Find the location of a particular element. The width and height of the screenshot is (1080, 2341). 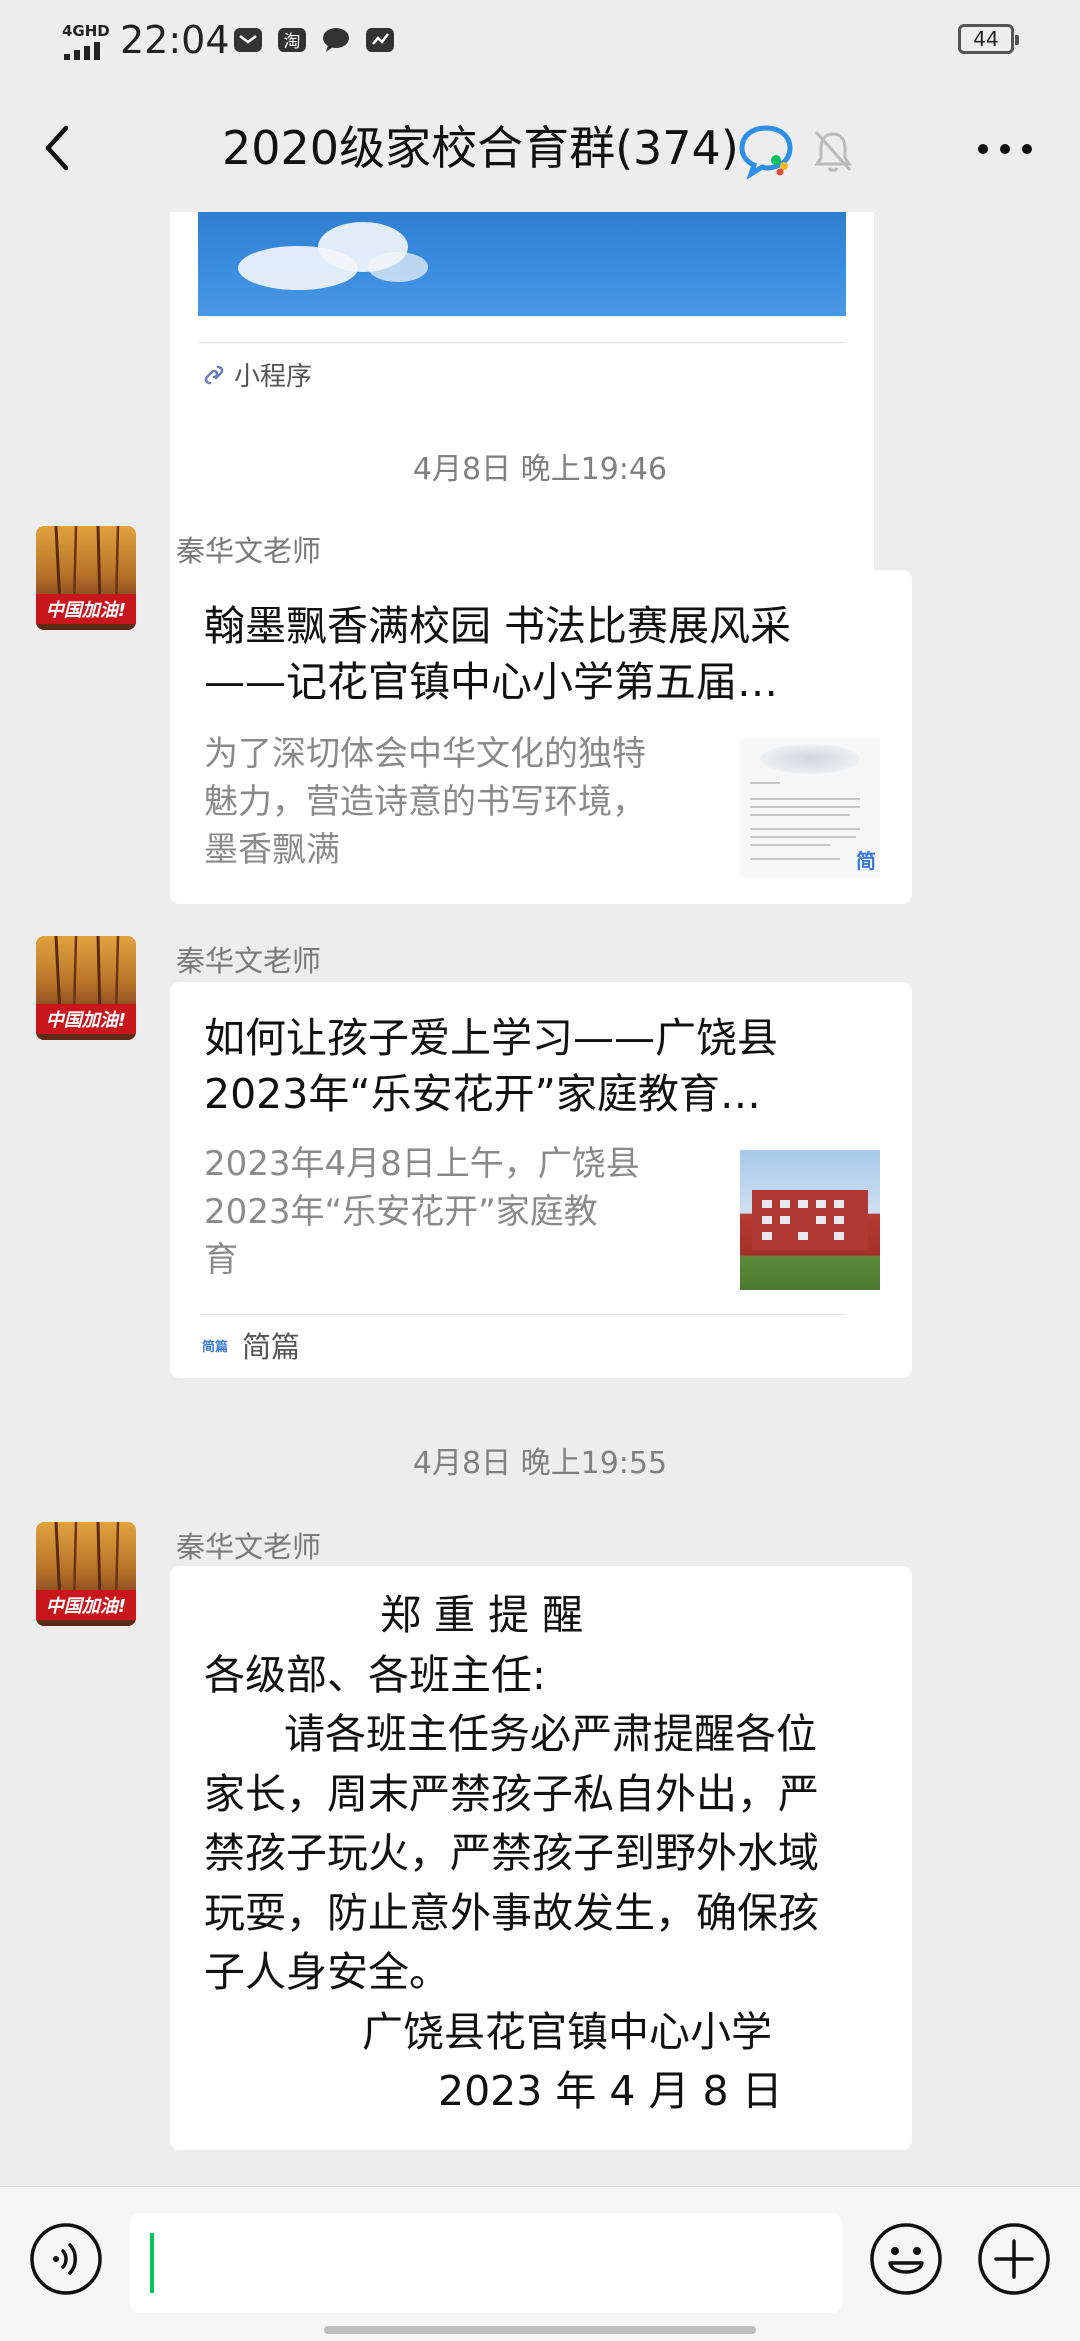

mute-bell-icon is located at coordinates (833, 151).